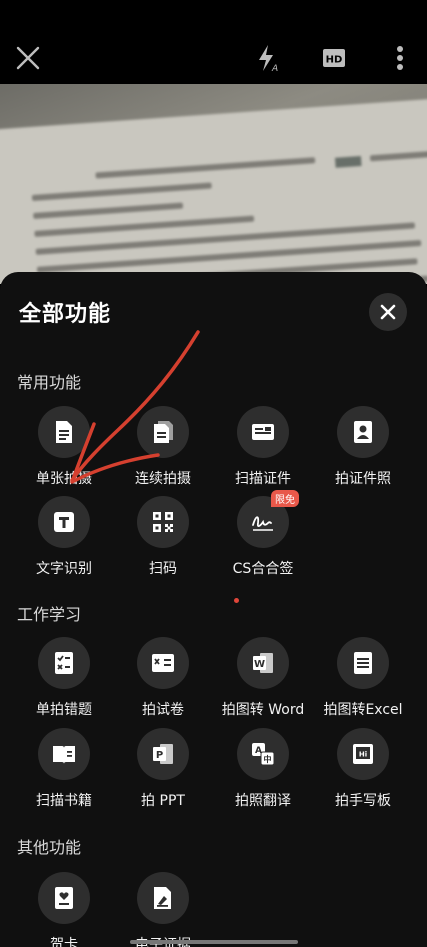  Describe the element at coordinates (64, 569) in the screenshot. I see `feature-label: 文字识别` at that location.